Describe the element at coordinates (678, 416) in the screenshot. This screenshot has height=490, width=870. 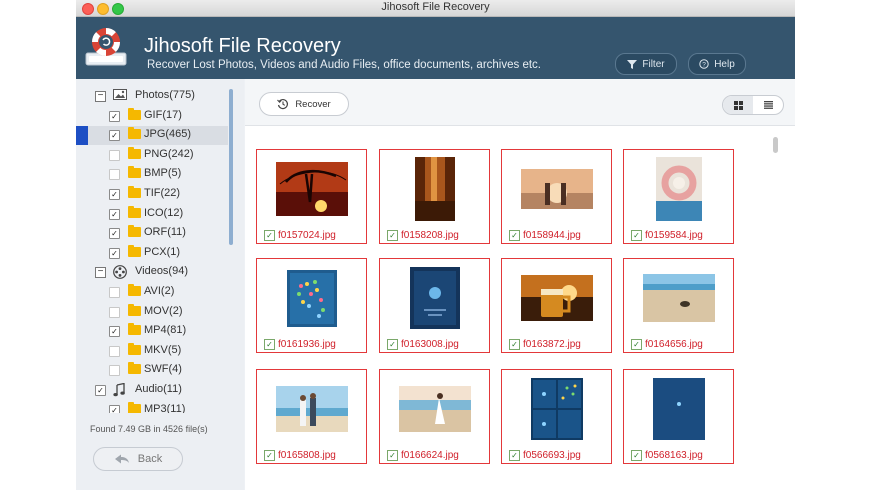
I see `file-card: ✓ f0568163.jpg` at that location.